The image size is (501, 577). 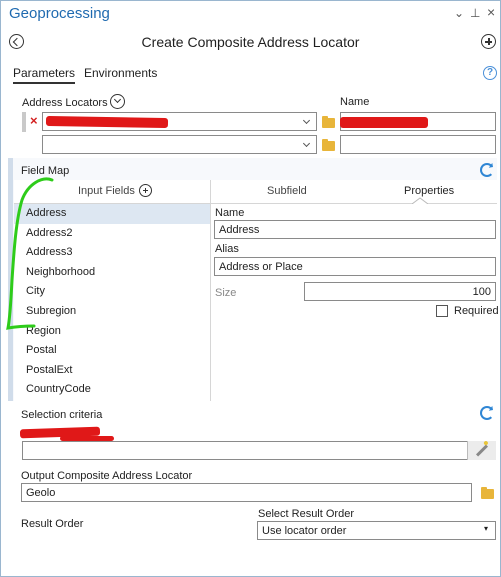 I want to click on list-item: CountryCode, so click(x=112, y=390).